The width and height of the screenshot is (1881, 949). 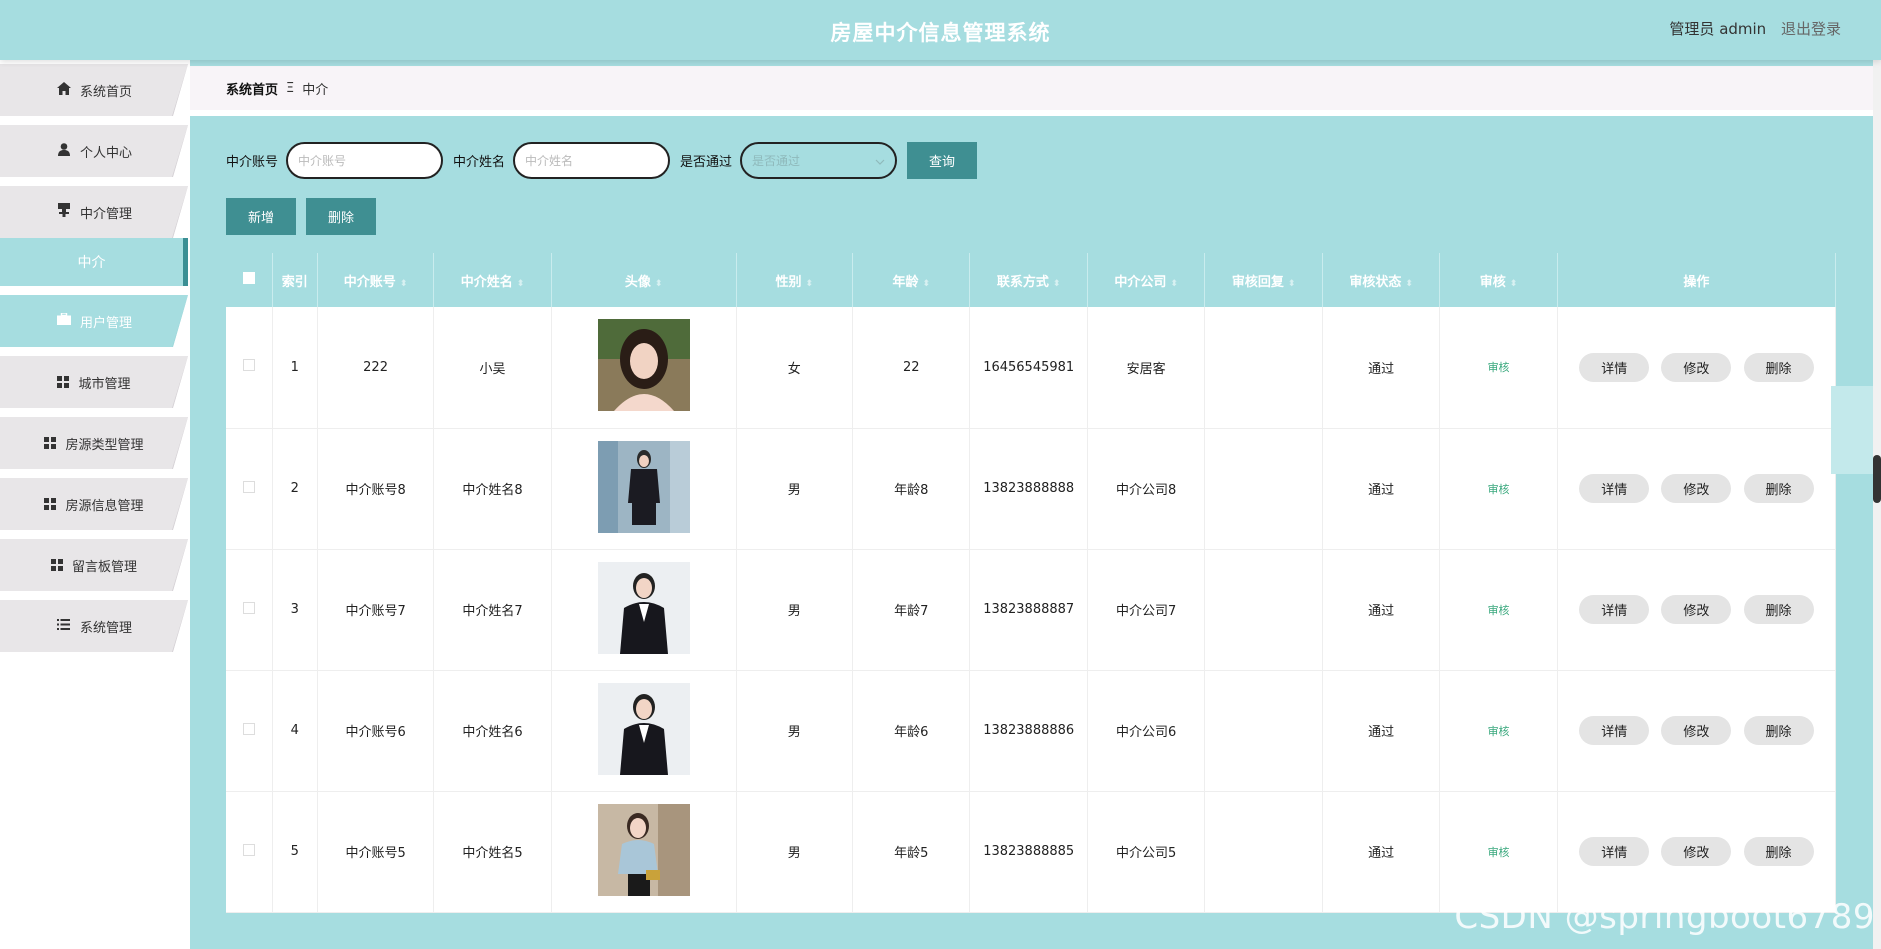 What do you see at coordinates (644, 280) in the screenshot?
I see `column-header: 头像 ⬍` at bounding box center [644, 280].